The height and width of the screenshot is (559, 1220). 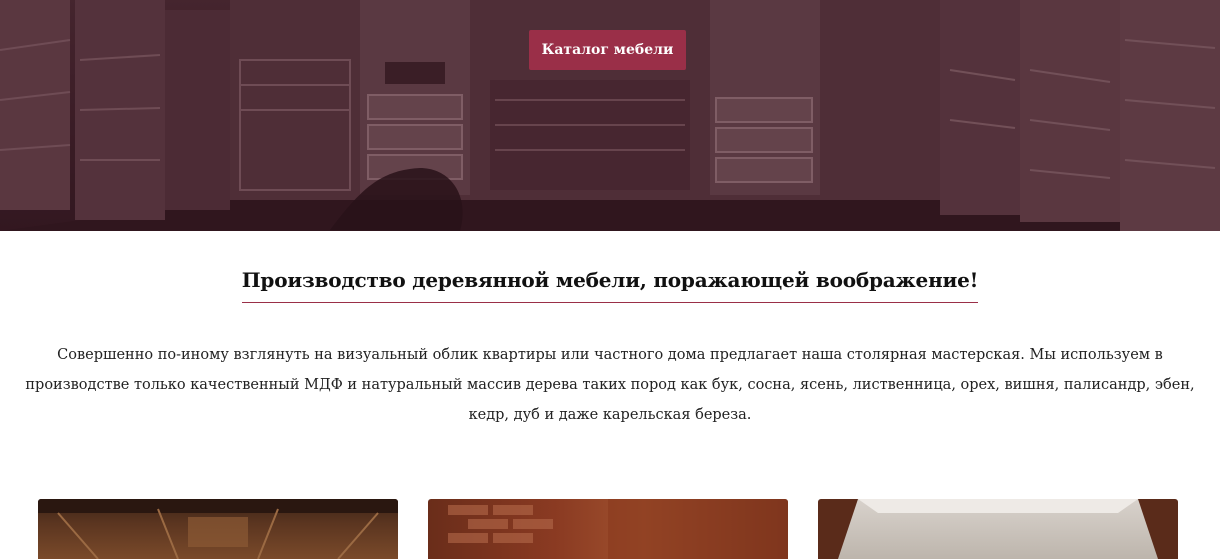 I want to click on gallery-card-3-image, so click(x=998, y=529).